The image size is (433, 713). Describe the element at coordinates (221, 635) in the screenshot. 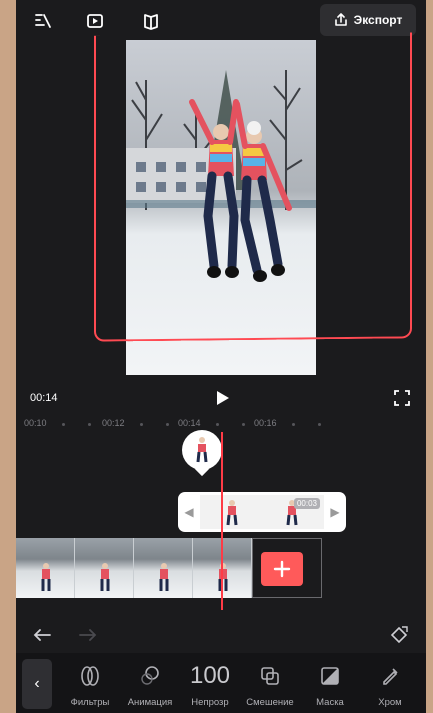

I see `history-row` at that location.